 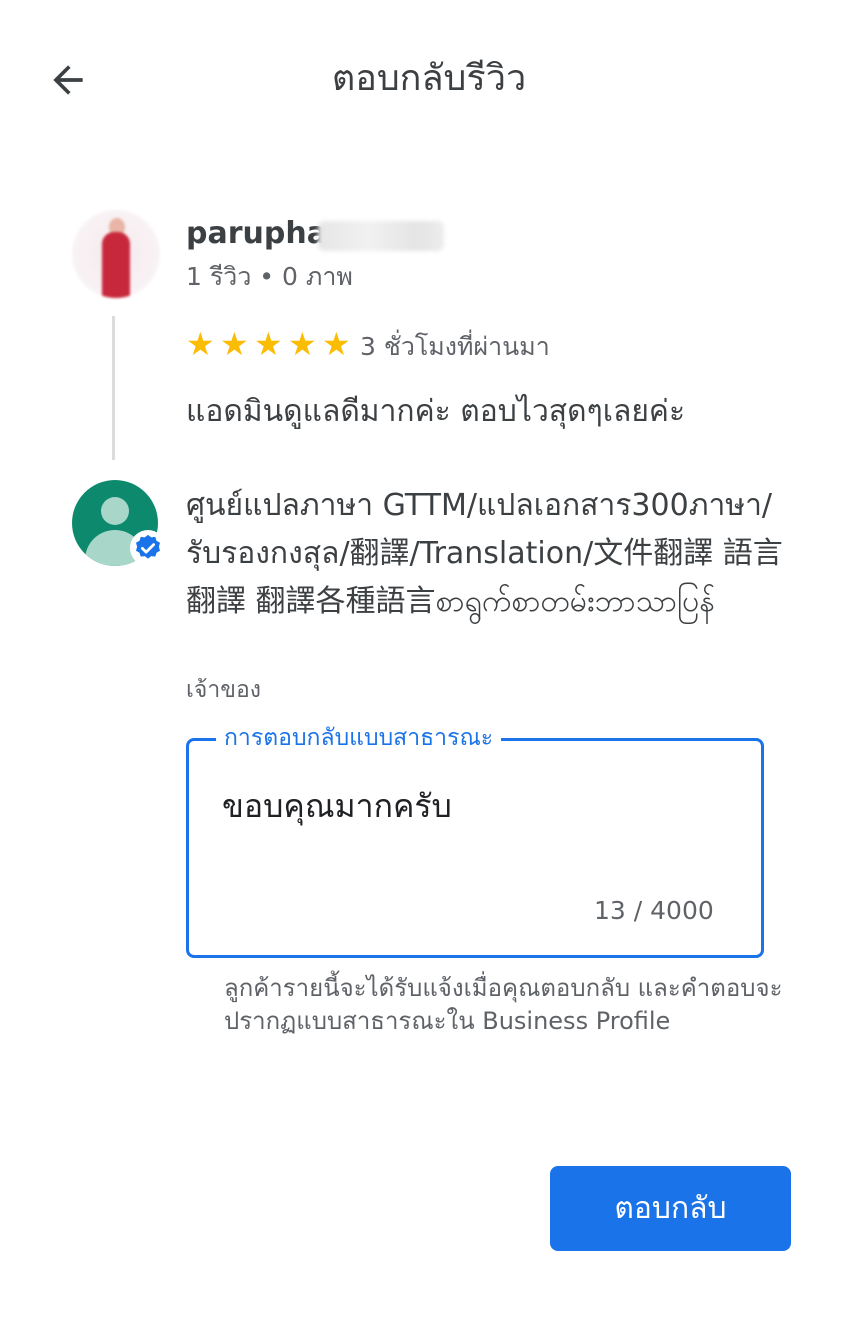 I want to click on verified-badge, so click(x=148, y=548).